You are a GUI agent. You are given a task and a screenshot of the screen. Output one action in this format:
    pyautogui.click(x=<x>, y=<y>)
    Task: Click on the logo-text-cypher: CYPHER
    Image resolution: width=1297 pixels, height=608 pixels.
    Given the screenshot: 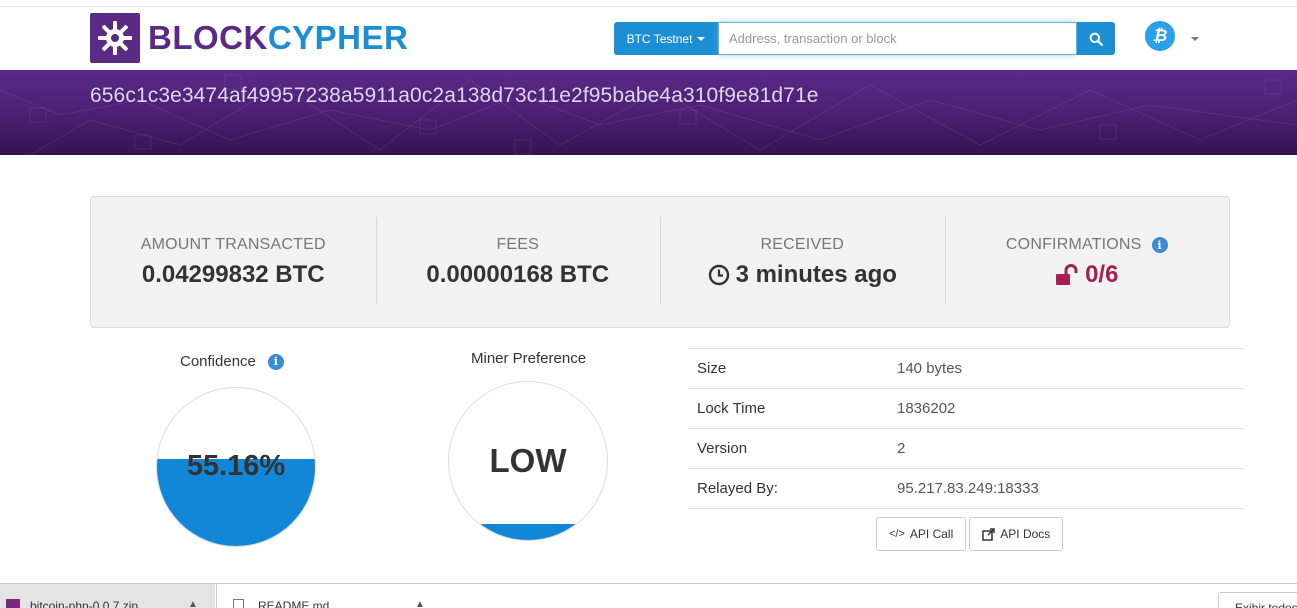 What is the action you would take?
    pyautogui.click(x=338, y=37)
    